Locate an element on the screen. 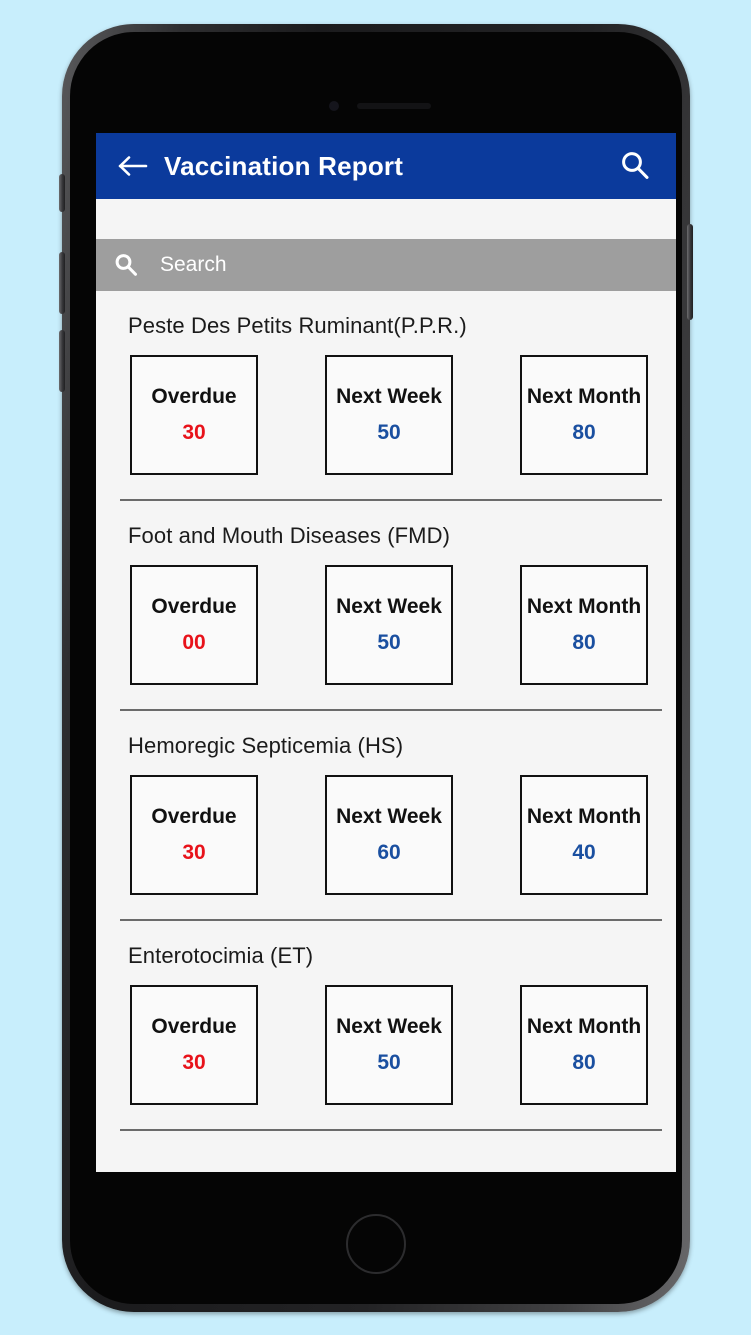 This screenshot has width=751, height=1335. app-bar: Vaccination Report is located at coordinates (386, 166).